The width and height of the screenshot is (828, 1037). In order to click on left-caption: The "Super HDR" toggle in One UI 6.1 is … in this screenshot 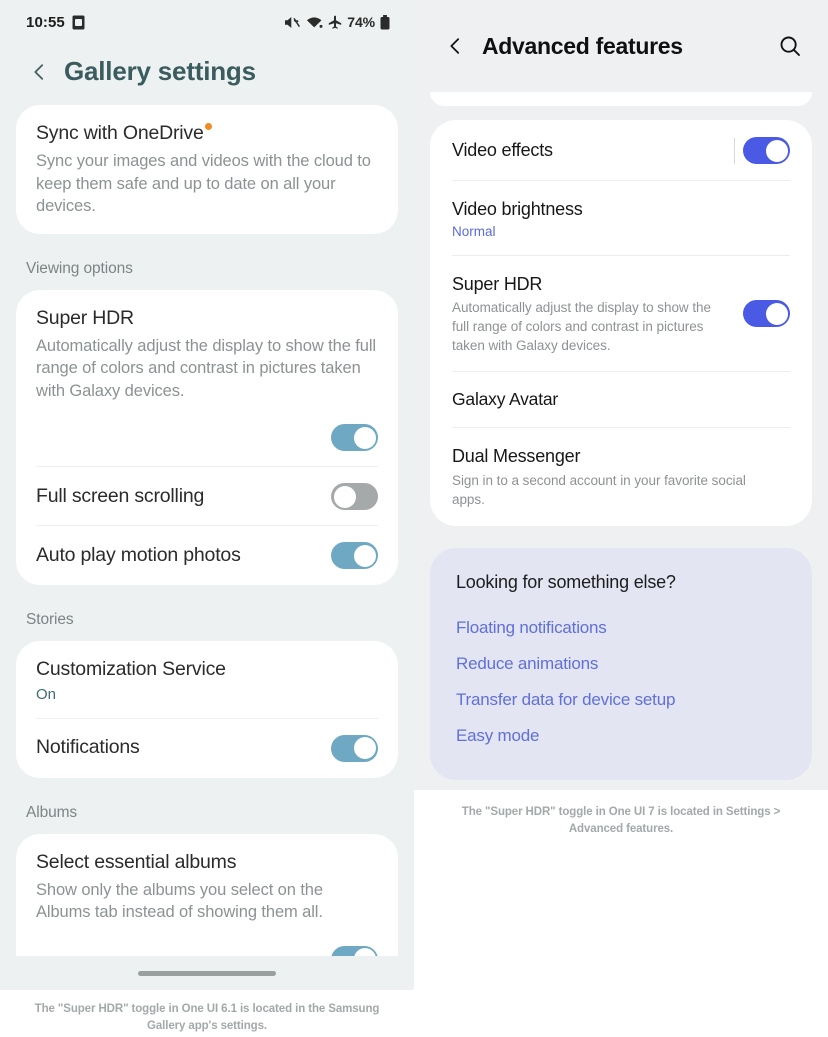, I will do `click(207, 1018)`.